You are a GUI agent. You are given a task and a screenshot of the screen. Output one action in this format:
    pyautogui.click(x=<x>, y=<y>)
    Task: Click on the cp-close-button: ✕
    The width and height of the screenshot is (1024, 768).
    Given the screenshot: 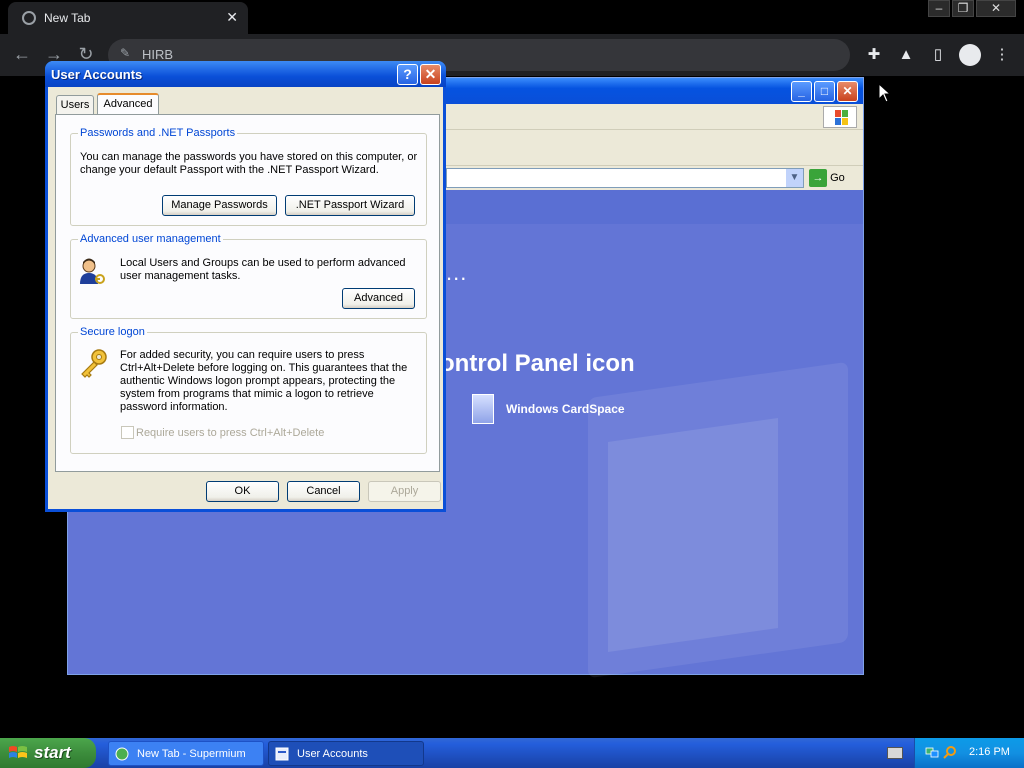 What is the action you would take?
    pyautogui.click(x=847, y=91)
    